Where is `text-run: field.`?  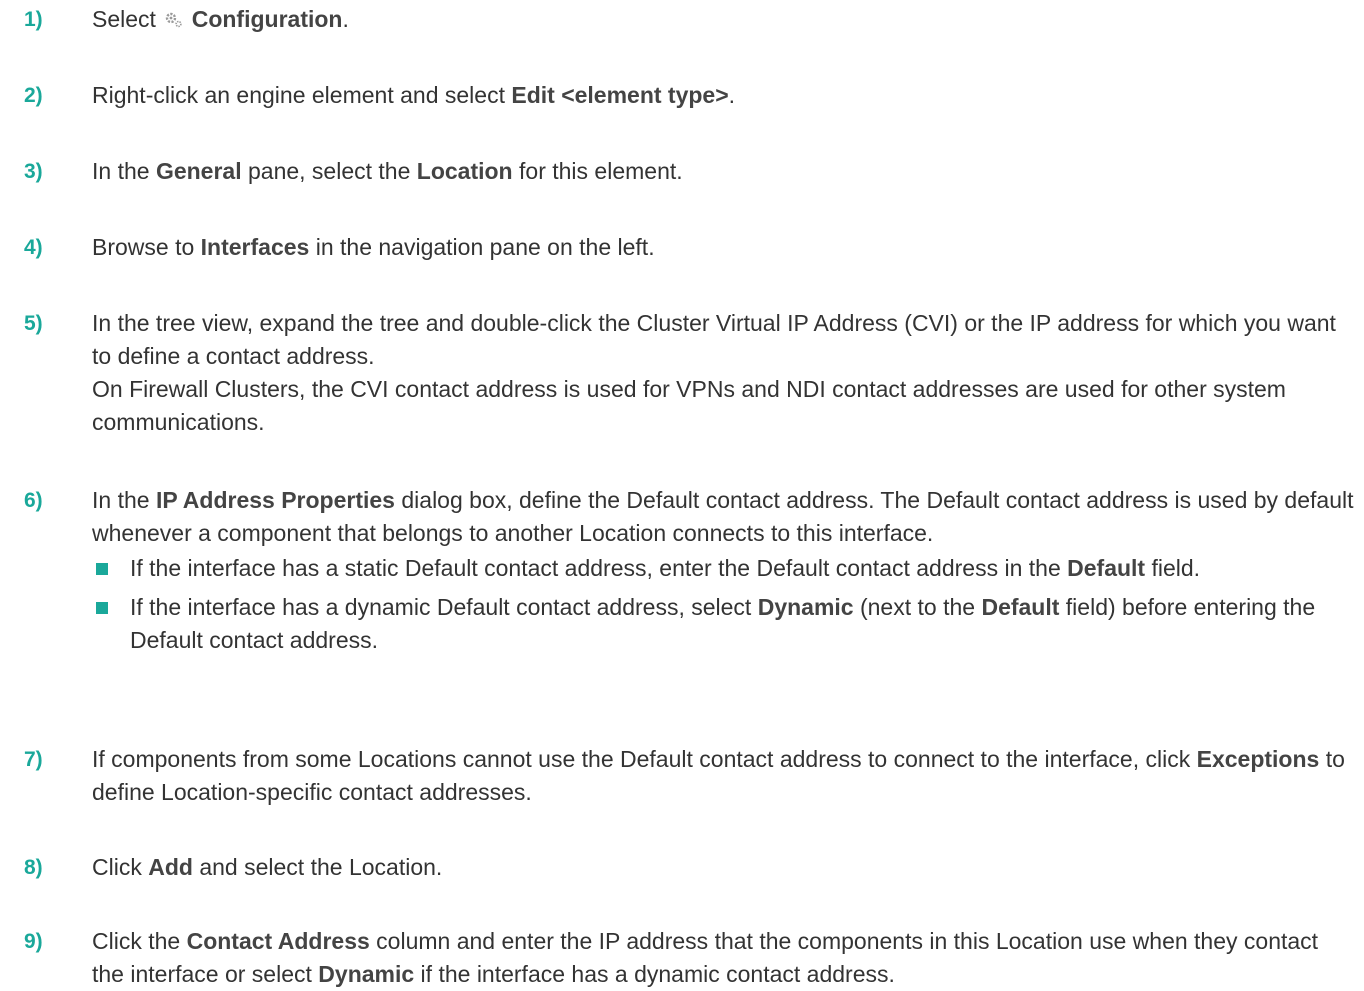 text-run: field. is located at coordinates (1173, 568).